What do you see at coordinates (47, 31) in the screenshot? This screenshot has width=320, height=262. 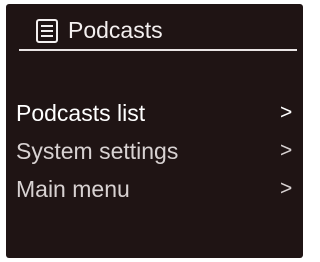 I see `list-document-icon` at bounding box center [47, 31].